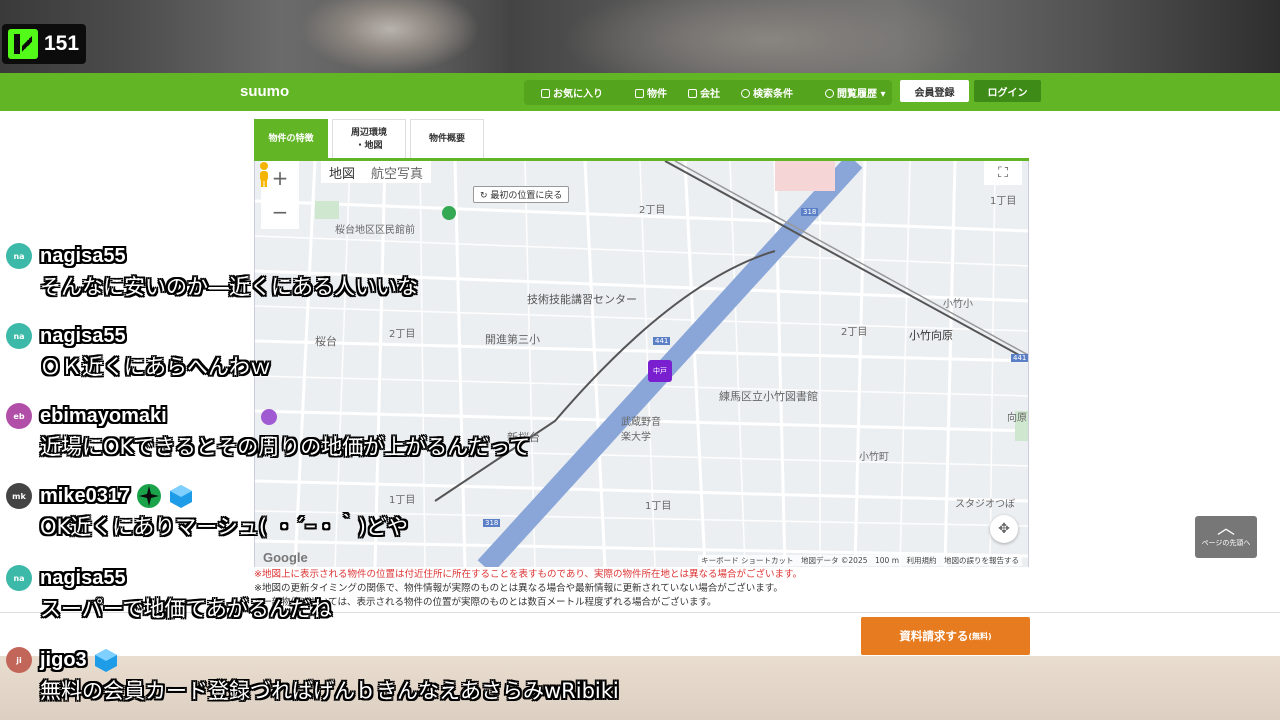 The image size is (1280, 720). What do you see at coordinates (155, 367) in the screenshot?
I see `chat-text: ＯＫ近くにあらへんわｗ` at bounding box center [155, 367].